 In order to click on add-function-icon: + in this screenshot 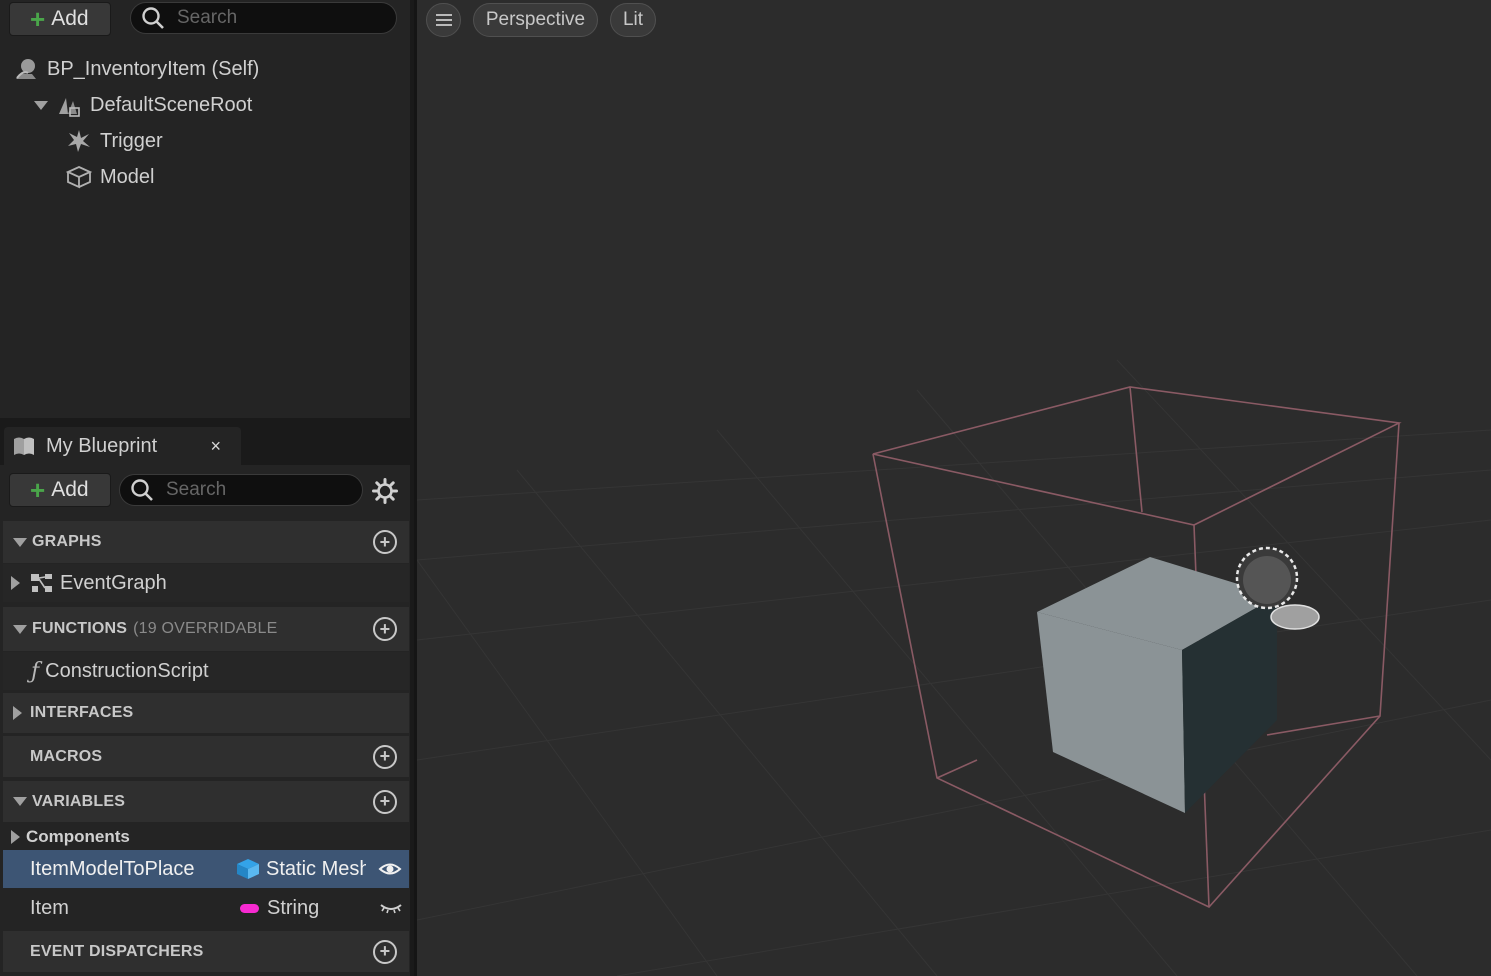, I will do `click(385, 629)`.